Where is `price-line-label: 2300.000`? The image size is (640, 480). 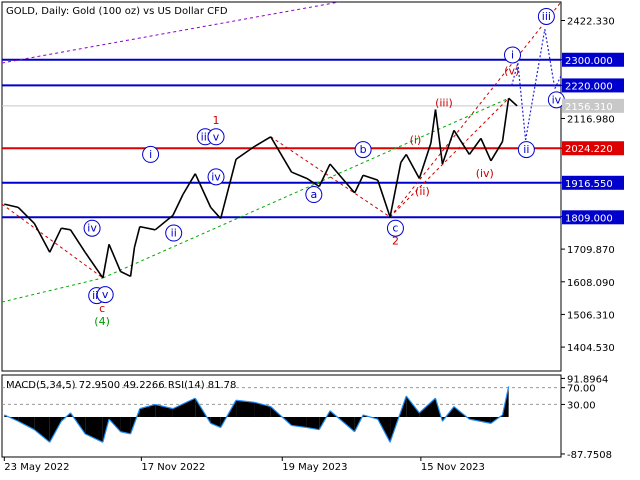
price-line-label: 2300.000 is located at coordinates (589, 61).